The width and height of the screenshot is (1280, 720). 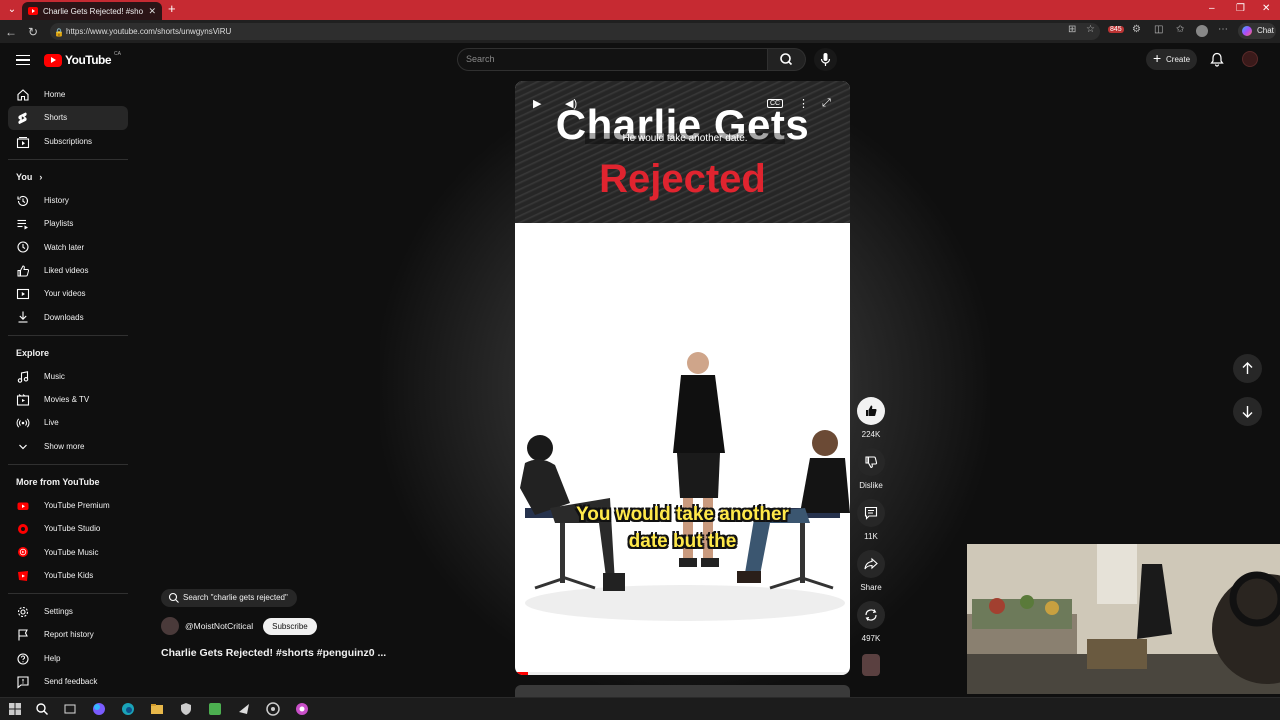 I want to click on sidebar-item-show-more: Show more, so click(x=68, y=446).